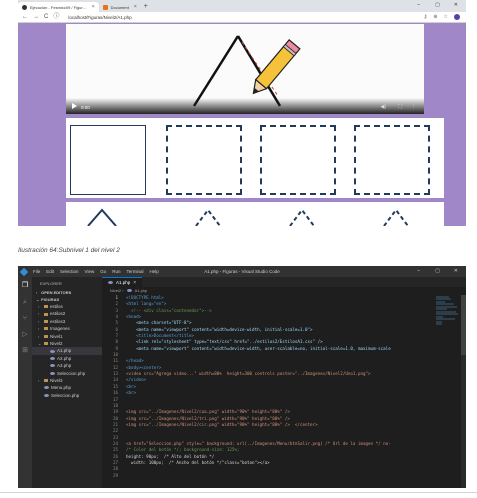 The height and width of the screenshot is (498, 477). I want to click on breadcrumb-folder: Nivel2, so click(115, 290).